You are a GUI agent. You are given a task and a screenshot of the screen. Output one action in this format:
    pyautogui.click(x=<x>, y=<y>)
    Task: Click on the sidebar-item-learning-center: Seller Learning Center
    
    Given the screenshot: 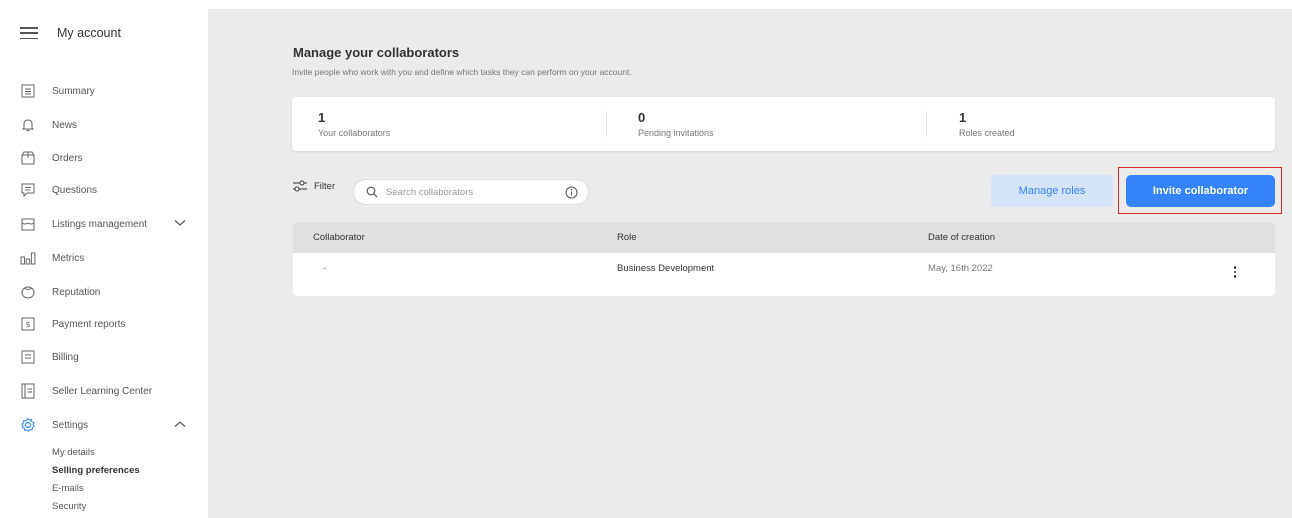 What is the action you would take?
    pyautogui.click(x=110, y=391)
    